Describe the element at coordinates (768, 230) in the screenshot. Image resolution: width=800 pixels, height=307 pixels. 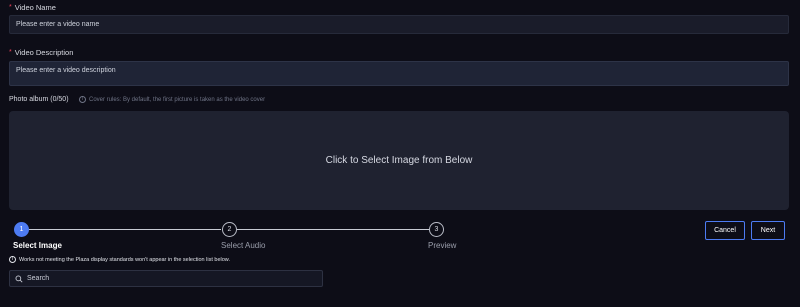
I see `next-button: Next` at that location.